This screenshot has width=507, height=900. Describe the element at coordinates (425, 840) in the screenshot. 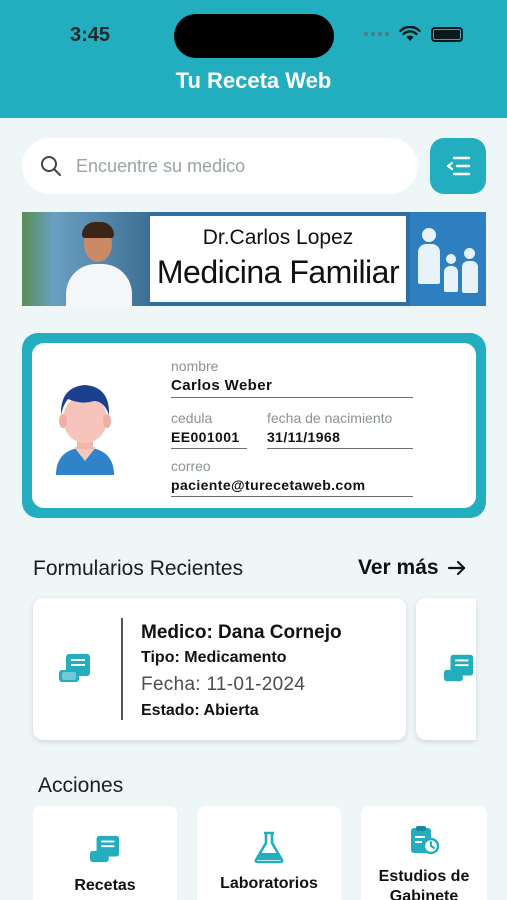

I see `clipboard-clock-icon` at that location.